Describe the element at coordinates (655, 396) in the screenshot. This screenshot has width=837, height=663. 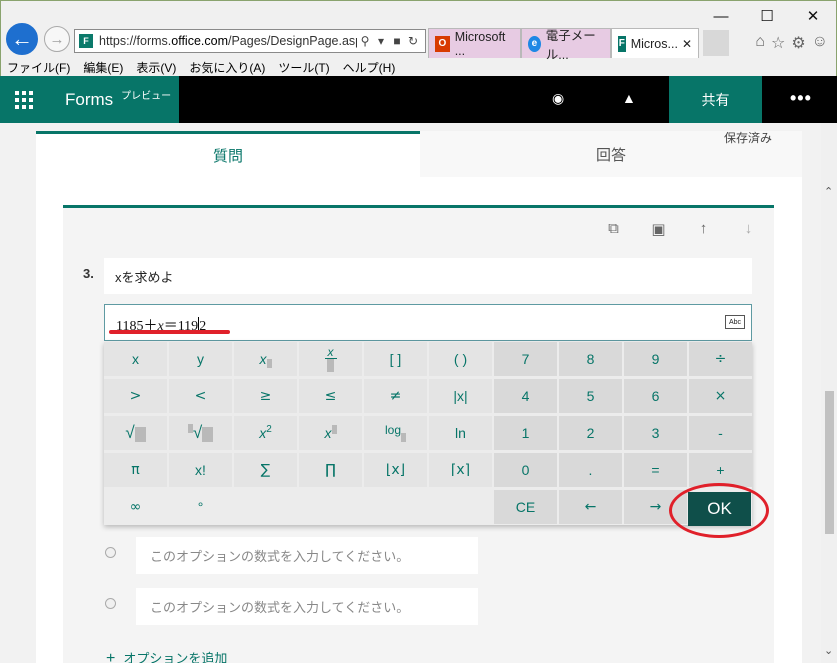
I see `key-6: 6` at that location.